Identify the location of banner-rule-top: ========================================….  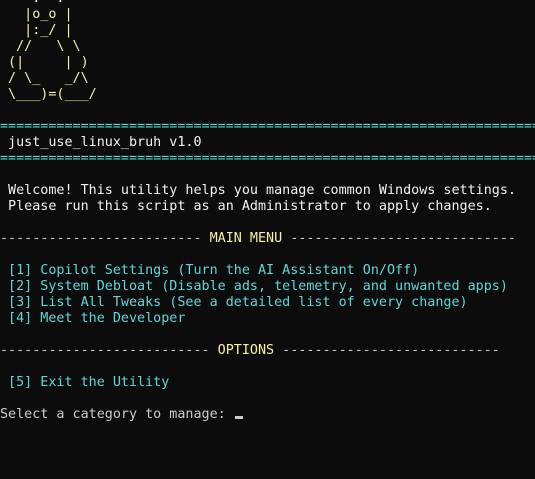
(267, 126).